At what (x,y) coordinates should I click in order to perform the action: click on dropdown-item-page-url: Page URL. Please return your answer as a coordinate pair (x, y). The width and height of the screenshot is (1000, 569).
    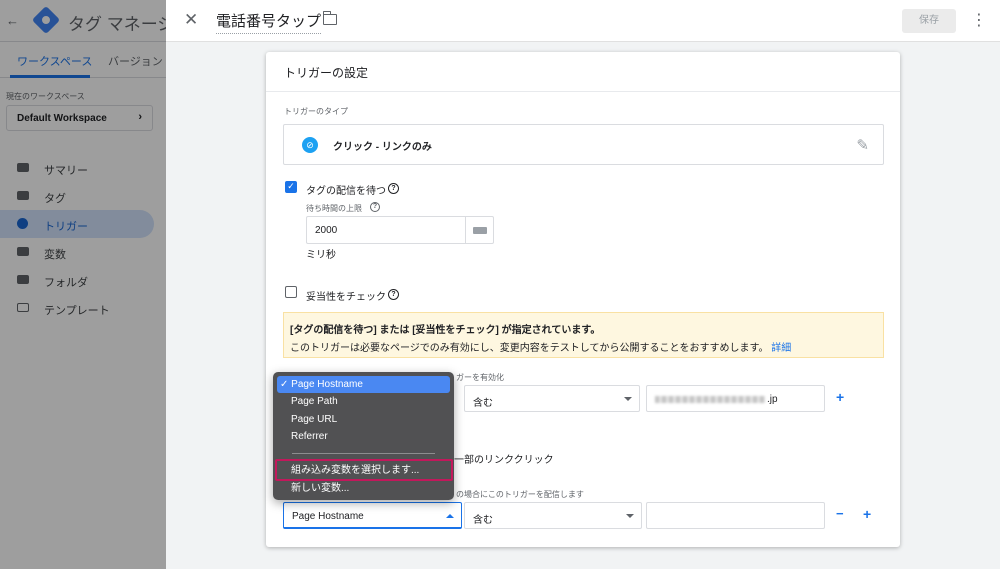
    Looking at the image, I should click on (363, 419).